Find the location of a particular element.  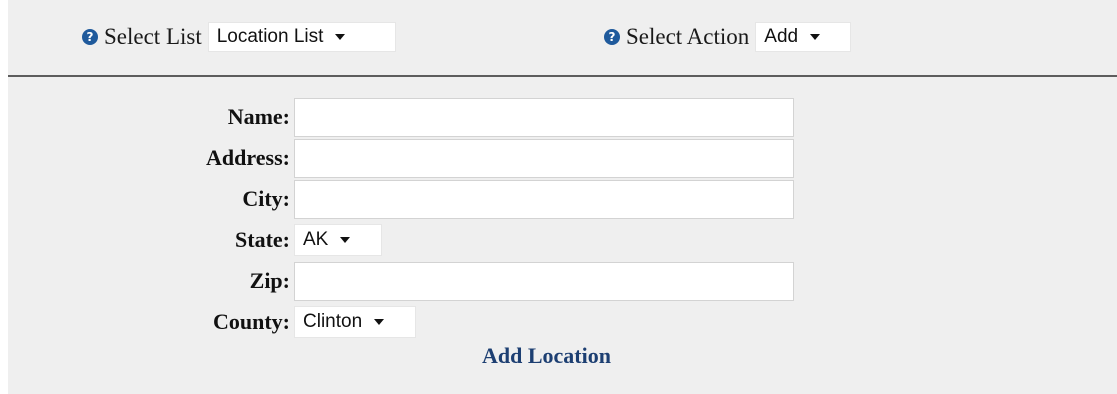

name-label: Name: is located at coordinates (258, 116).